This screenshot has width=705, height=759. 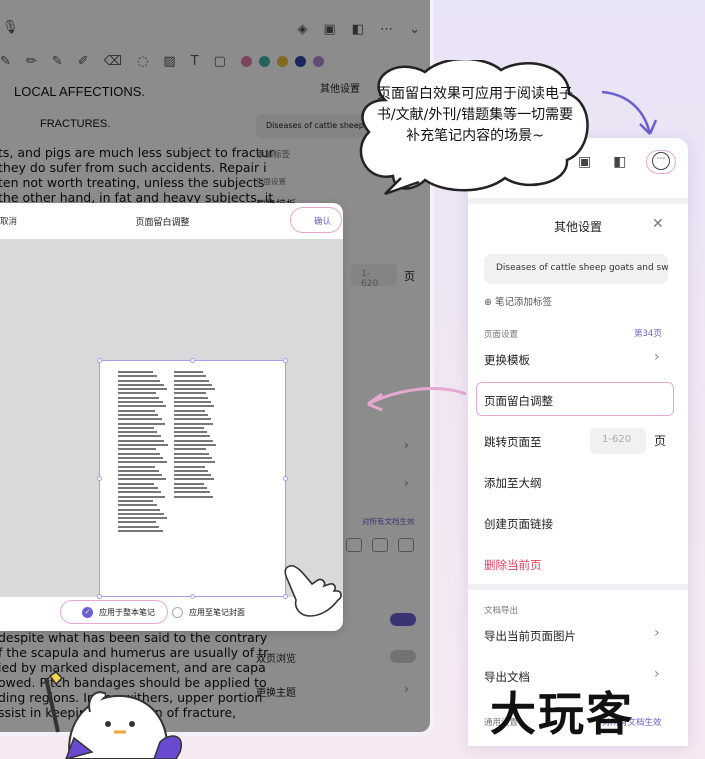 I want to click on speech-bubble: 页面留白效果可应用于阅读电子书/文献/外刊/错题集等一切需要补充笔记内容的场景~, so click(x=474, y=128).